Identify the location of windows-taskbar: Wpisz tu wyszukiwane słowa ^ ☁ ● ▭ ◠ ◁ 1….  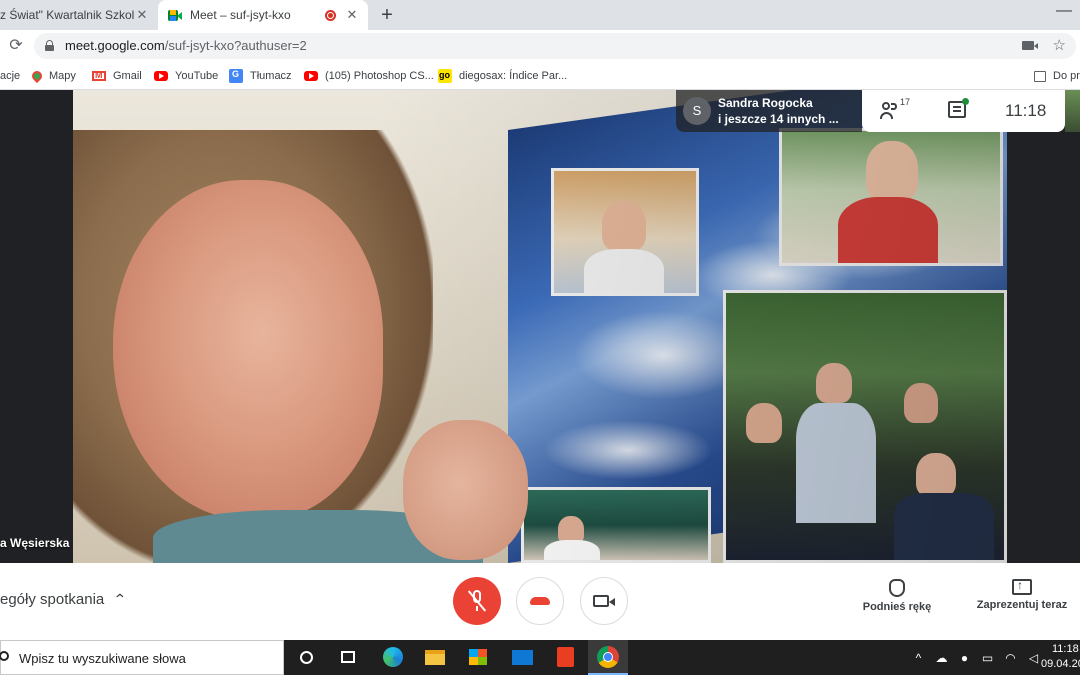
(540, 657).